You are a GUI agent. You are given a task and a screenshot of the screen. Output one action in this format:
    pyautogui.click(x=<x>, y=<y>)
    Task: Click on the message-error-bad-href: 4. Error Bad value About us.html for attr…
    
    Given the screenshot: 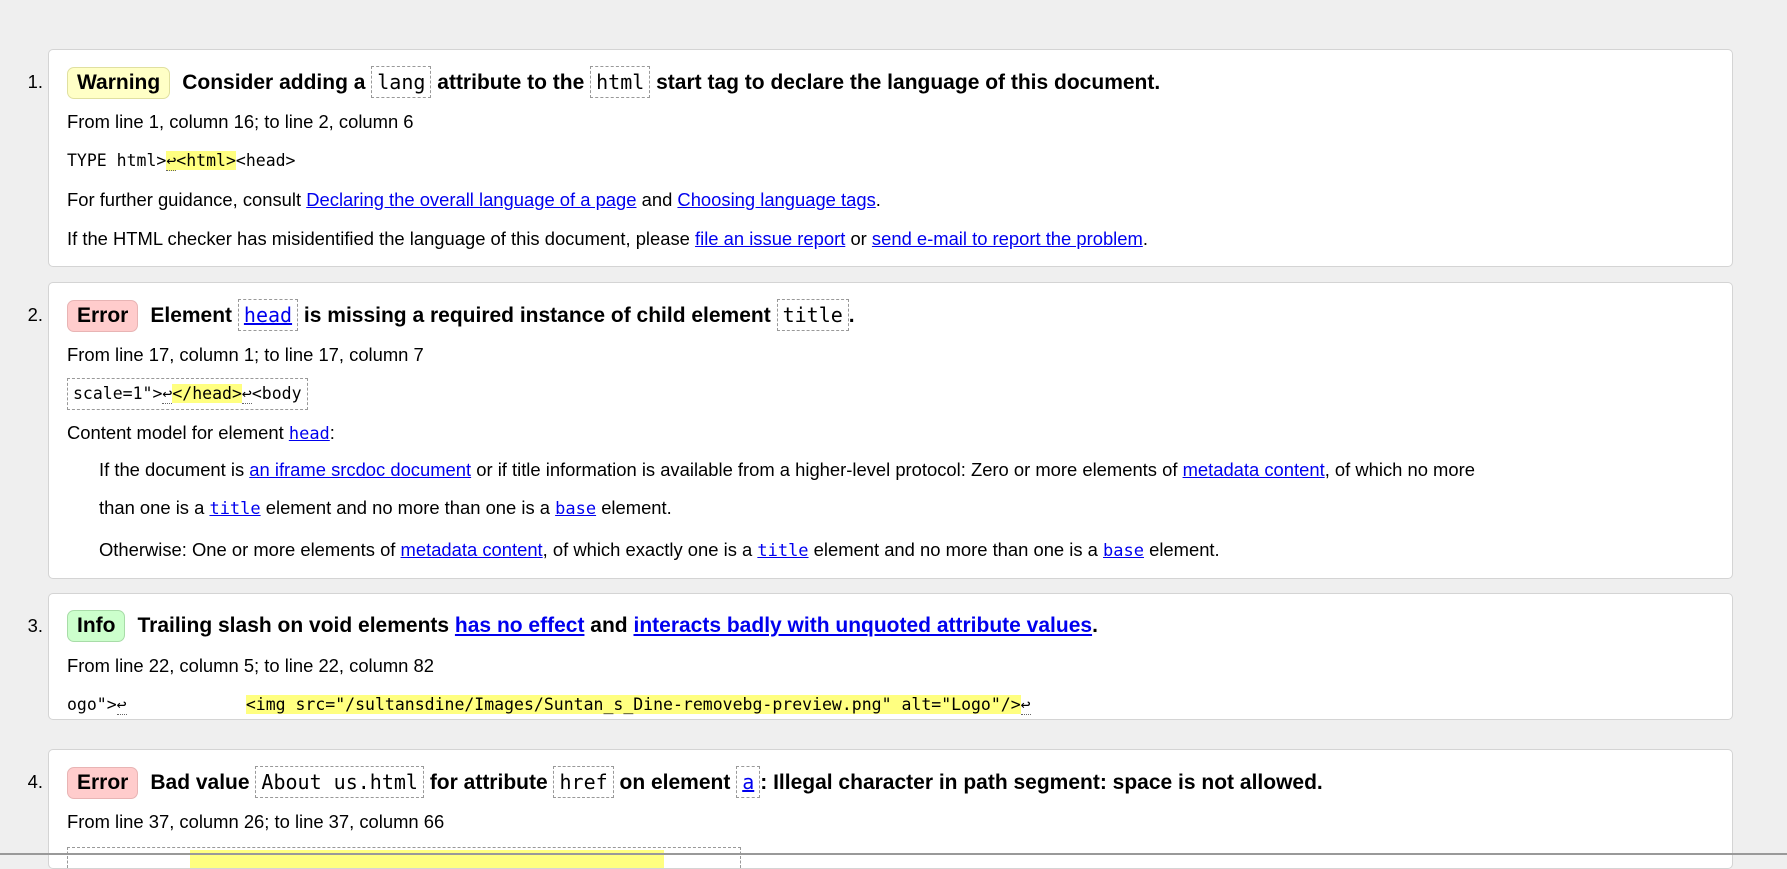 What is the action you would take?
    pyautogui.click(x=880, y=809)
    